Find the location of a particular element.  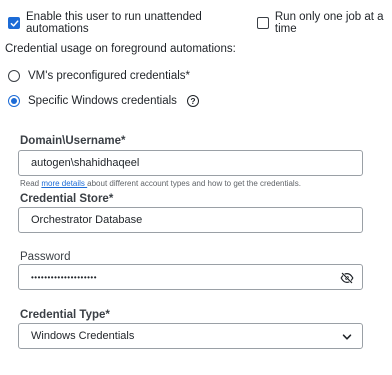

password-value: •••••••••••••••••••• is located at coordinates (64, 277).